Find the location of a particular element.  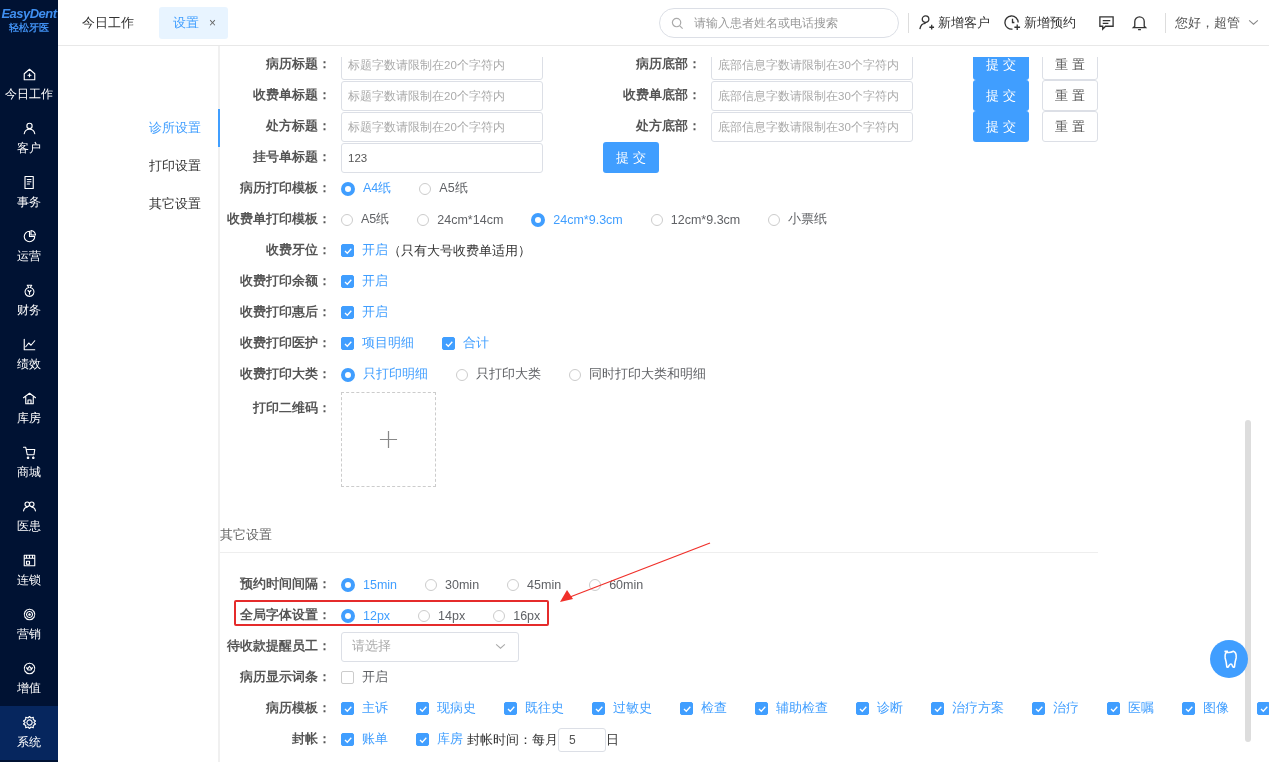

field-label: 处方标题： is located at coordinates (298, 126).